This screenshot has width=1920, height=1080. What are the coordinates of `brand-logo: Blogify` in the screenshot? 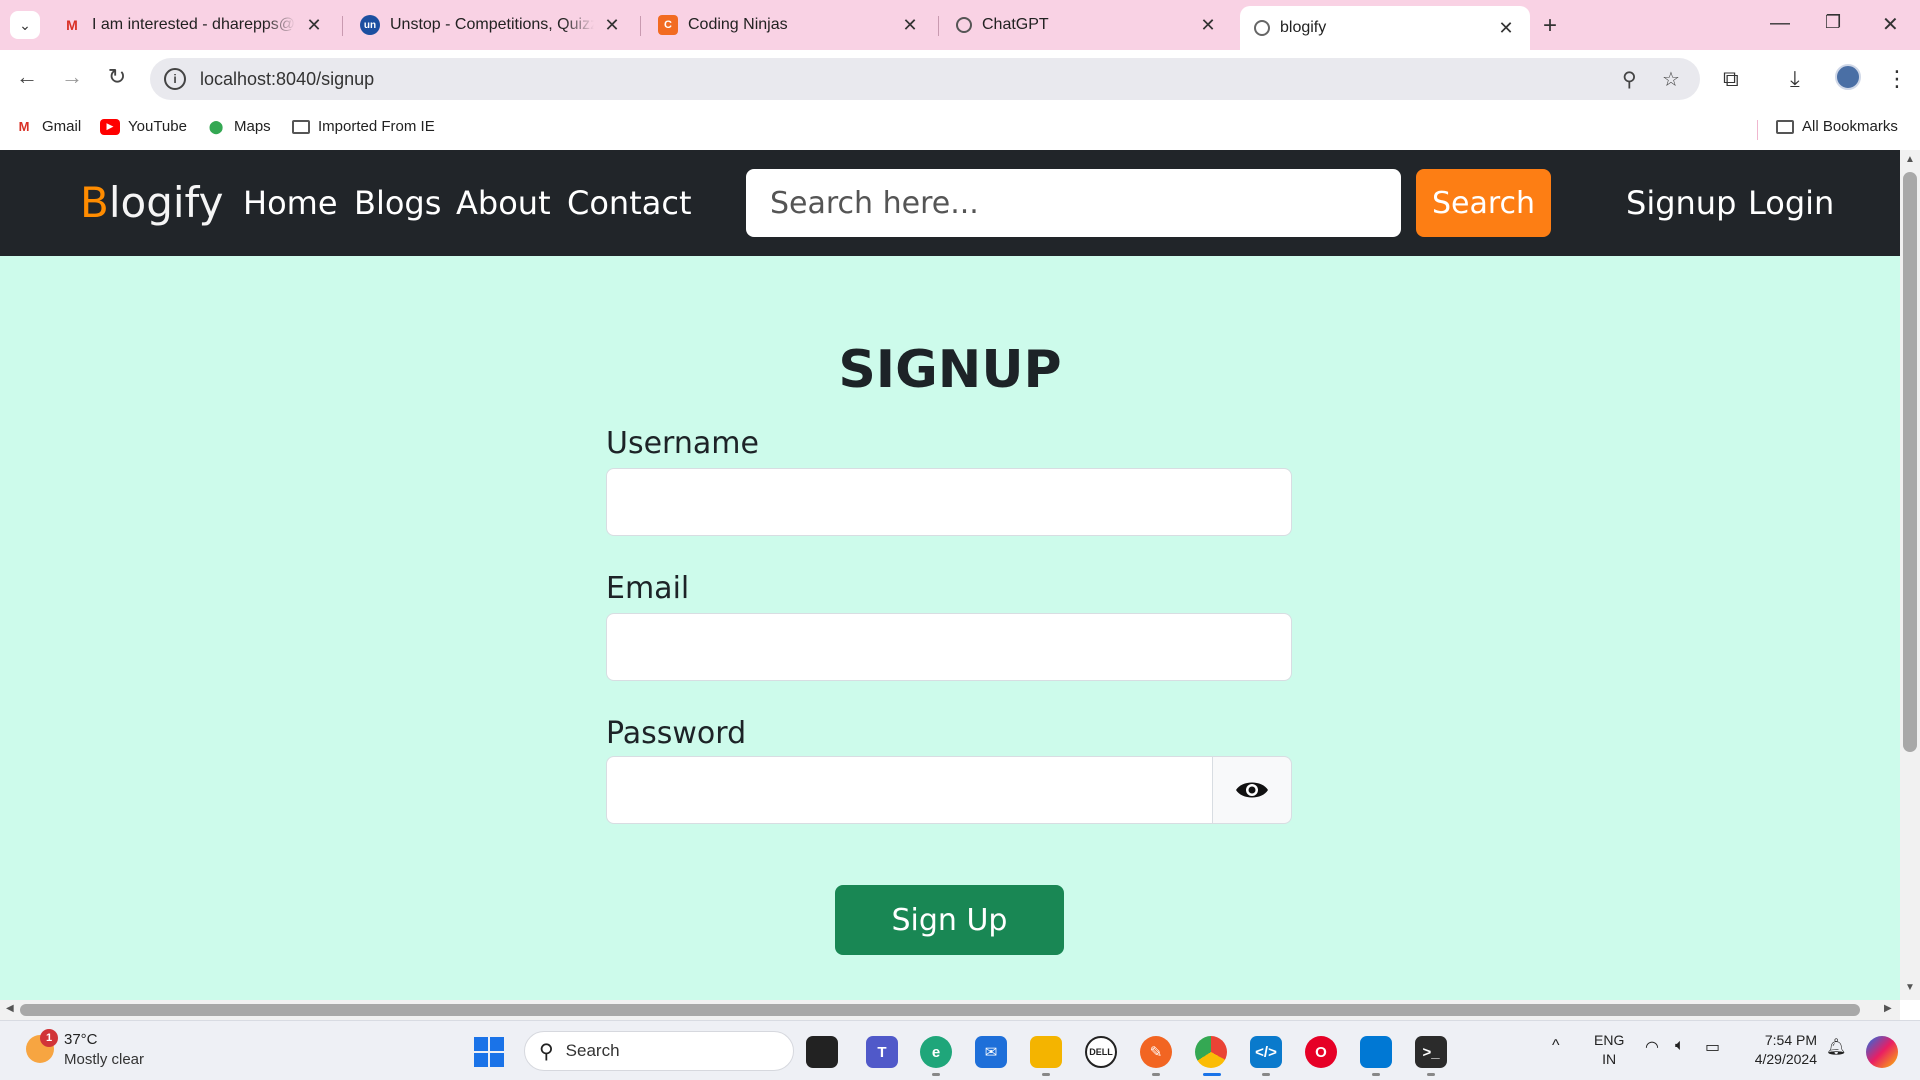 It's located at (151, 202).